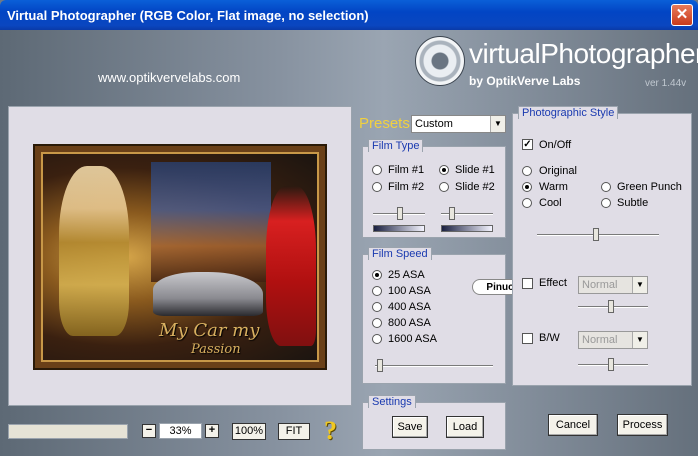 The height and width of the screenshot is (456, 698). I want to click on film-slider-left, so click(399, 213).